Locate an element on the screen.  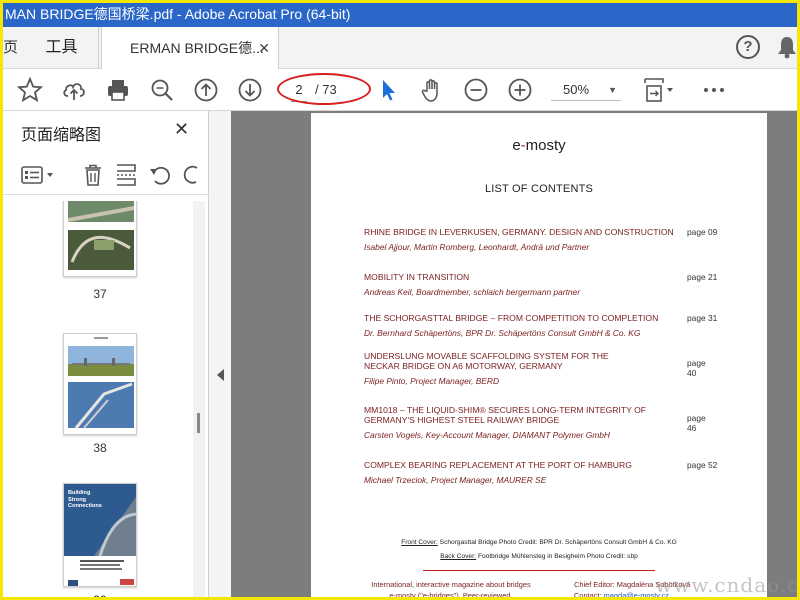
credit-label: Front Cover: is located at coordinates (419, 542).